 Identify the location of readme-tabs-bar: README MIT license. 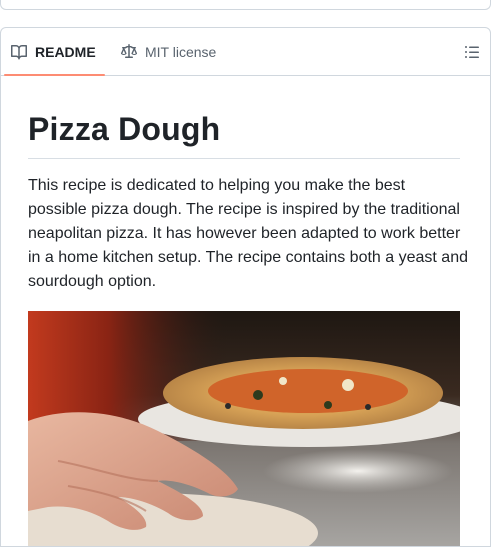
(245, 52).